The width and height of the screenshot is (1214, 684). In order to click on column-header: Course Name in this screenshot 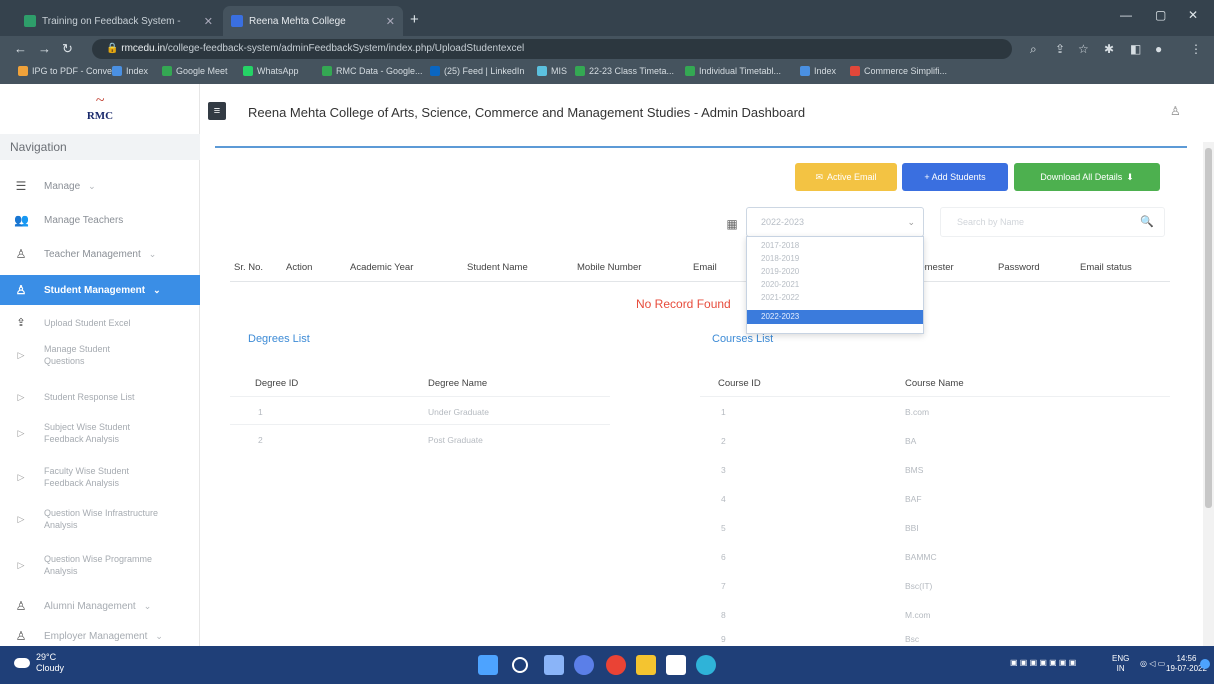, I will do `click(934, 383)`.